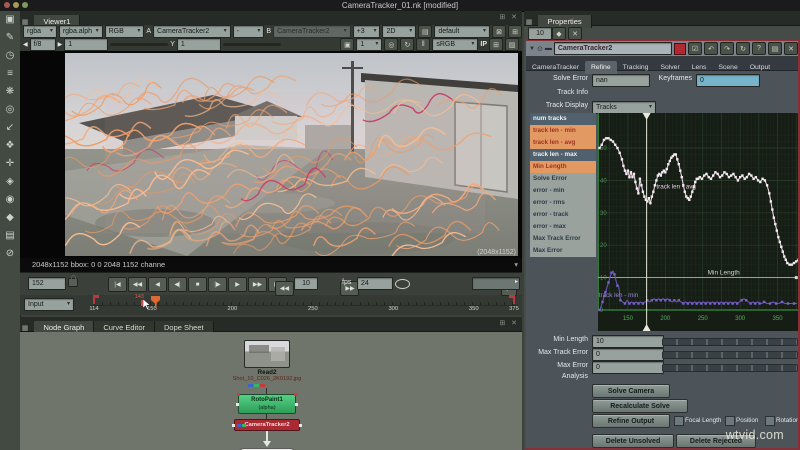 This screenshot has width=800, height=450. What do you see at coordinates (10, 110) in the screenshot?
I see `filter-icon: ◎` at bounding box center [10, 110].